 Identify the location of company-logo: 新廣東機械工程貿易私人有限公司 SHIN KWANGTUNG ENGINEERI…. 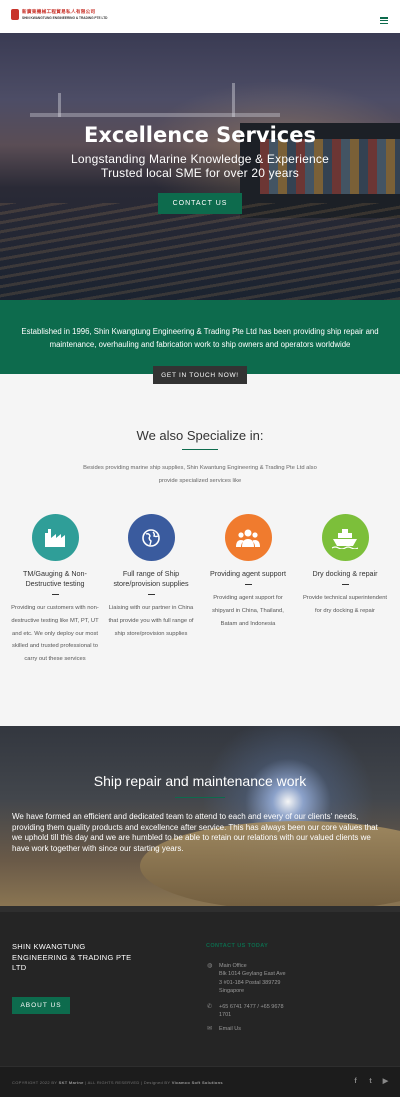
(59, 14).